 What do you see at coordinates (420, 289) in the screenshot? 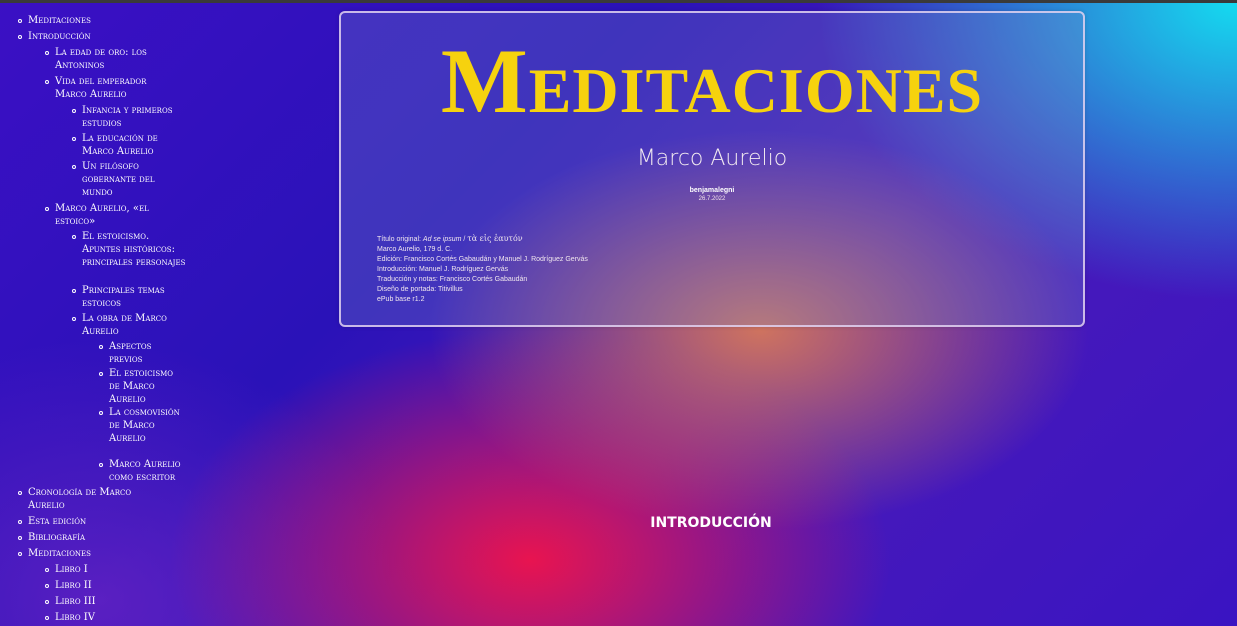
I see `credits-line: Diseño de portada: Titivillus` at bounding box center [420, 289].